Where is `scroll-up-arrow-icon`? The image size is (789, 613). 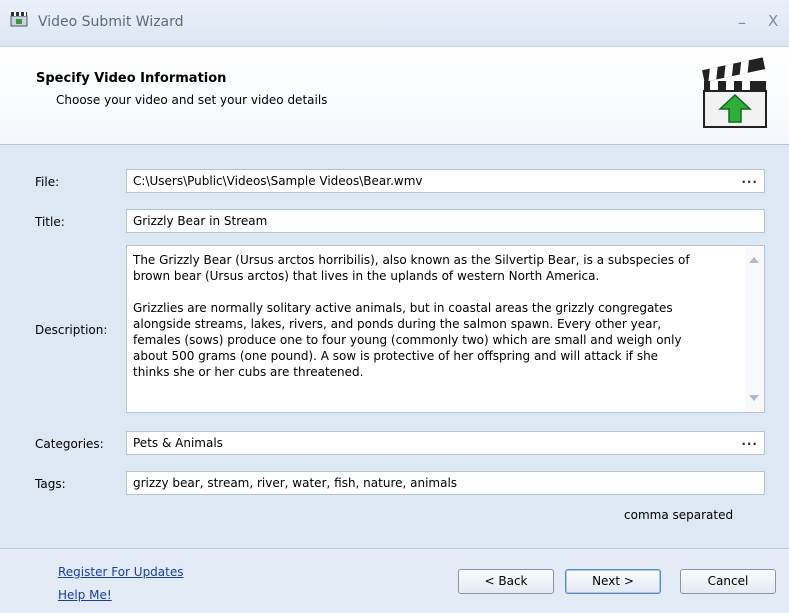
scroll-up-arrow-icon is located at coordinates (754, 260).